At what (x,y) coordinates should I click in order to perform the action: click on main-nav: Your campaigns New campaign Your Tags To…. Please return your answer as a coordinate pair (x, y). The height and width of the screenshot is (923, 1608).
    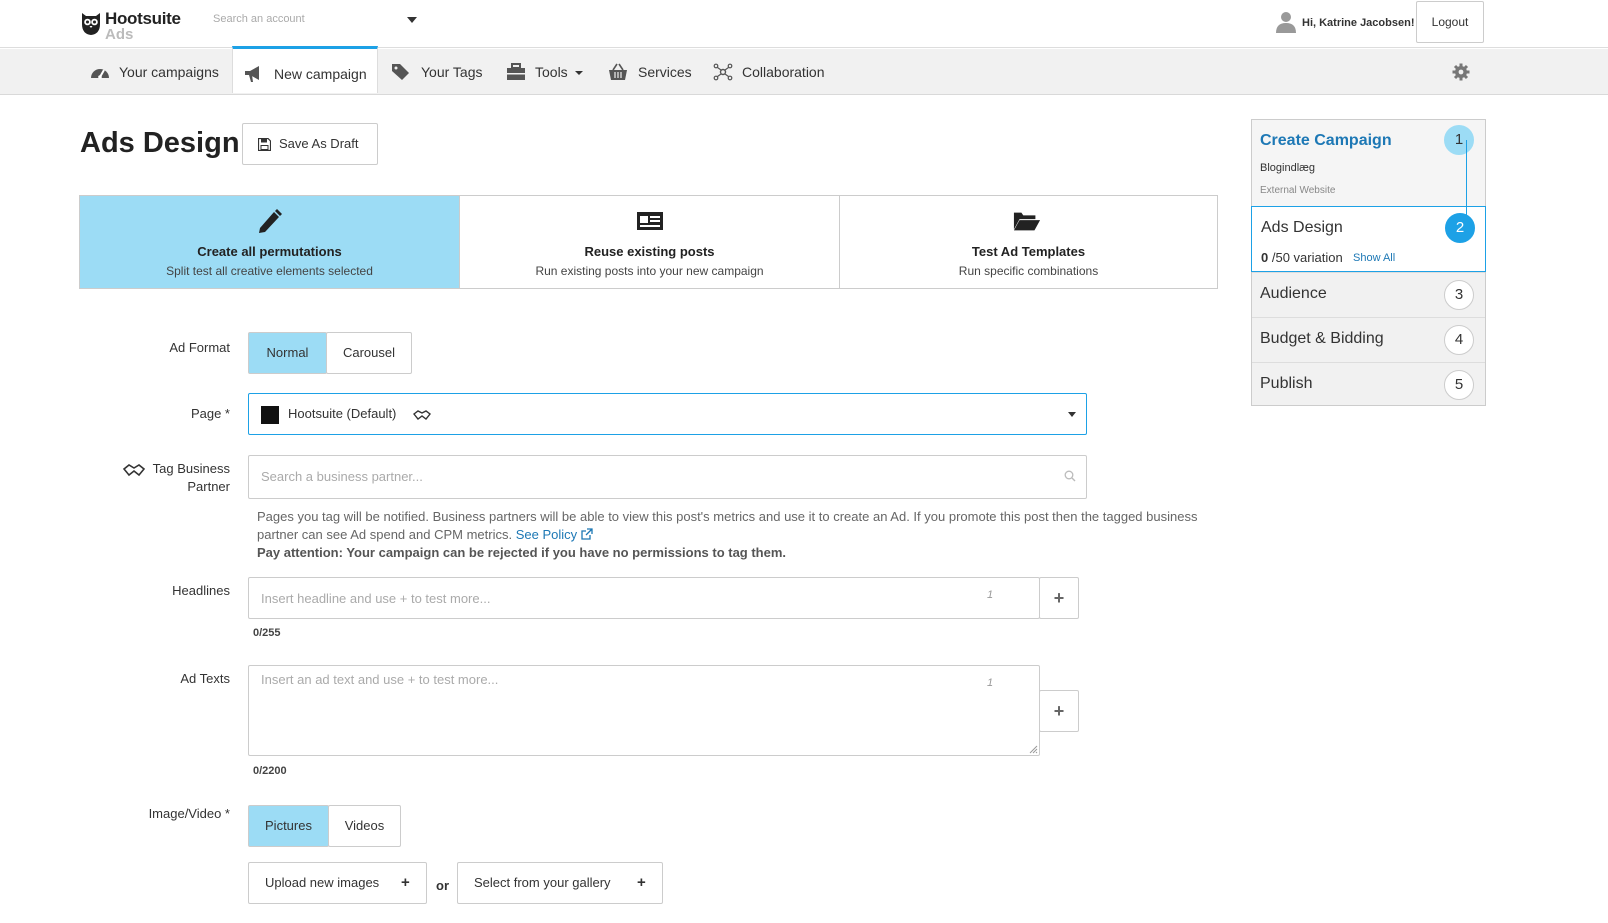
    Looking at the image, I should click on (804, 70).